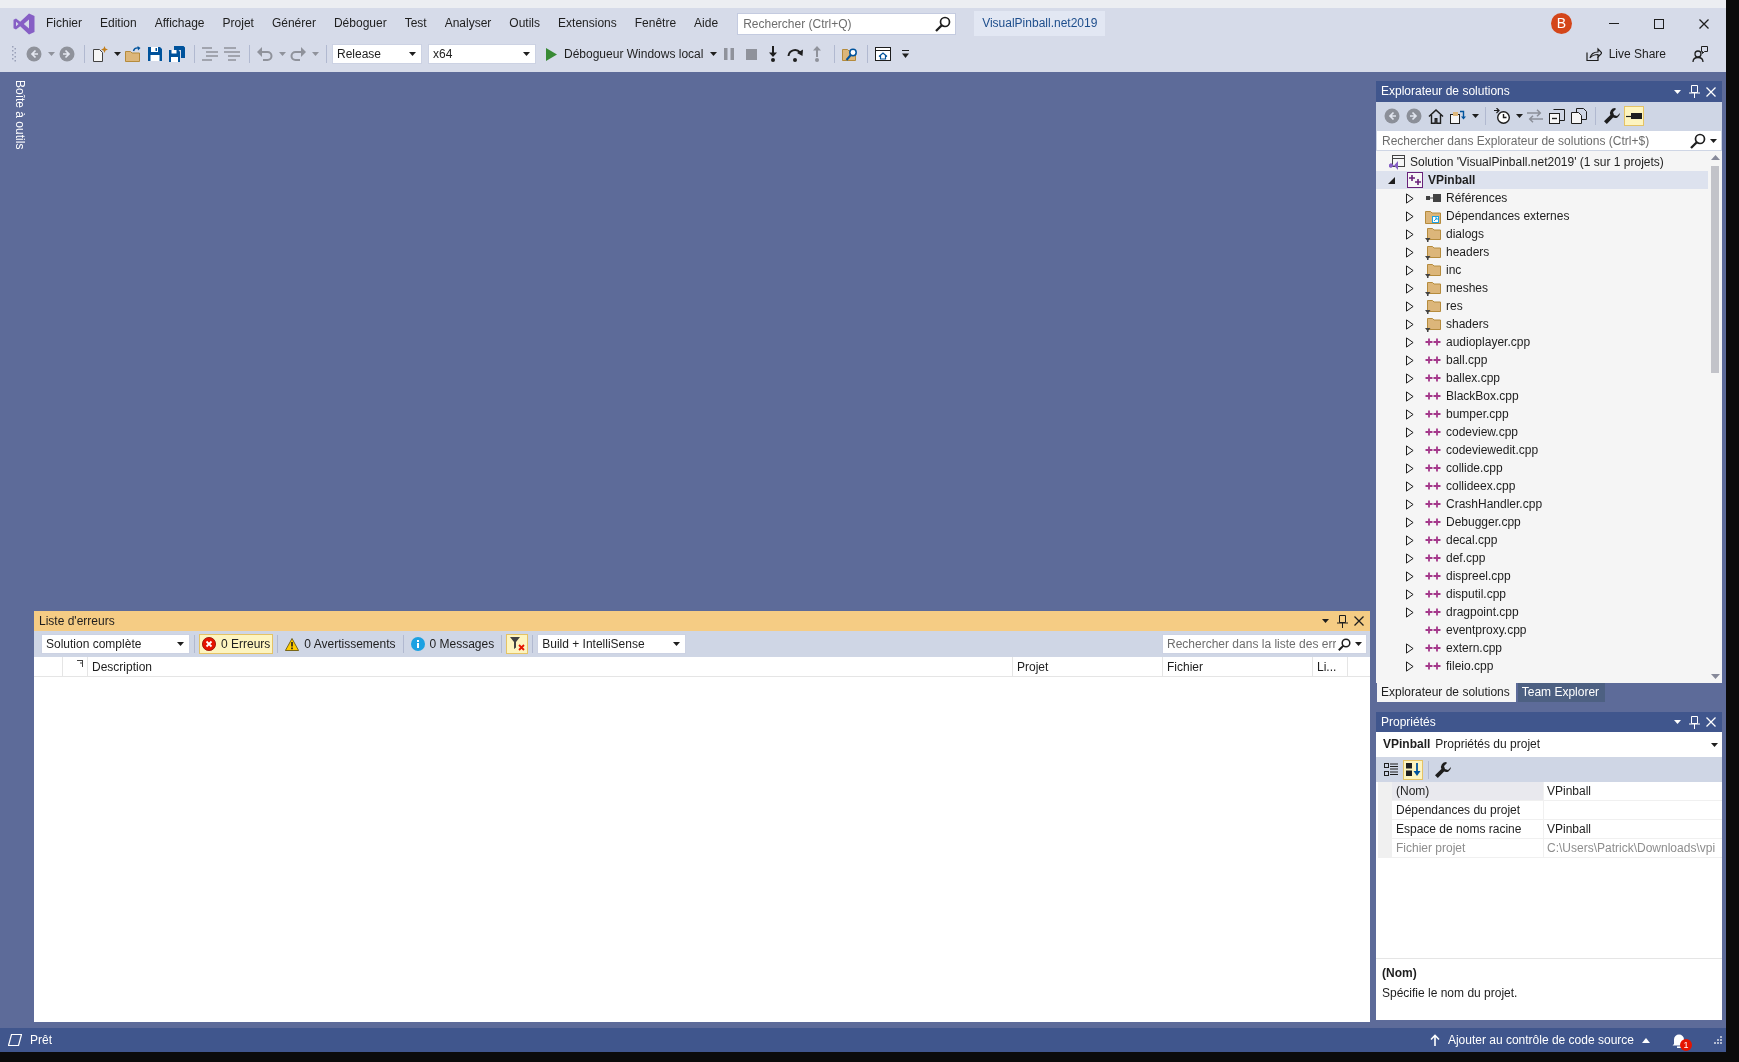 Image resolution: width=1739 pixels, height=1062 pixels. I want to click on source-control-button: Ajouter au contrôle de code source, so click(1539, 1040).